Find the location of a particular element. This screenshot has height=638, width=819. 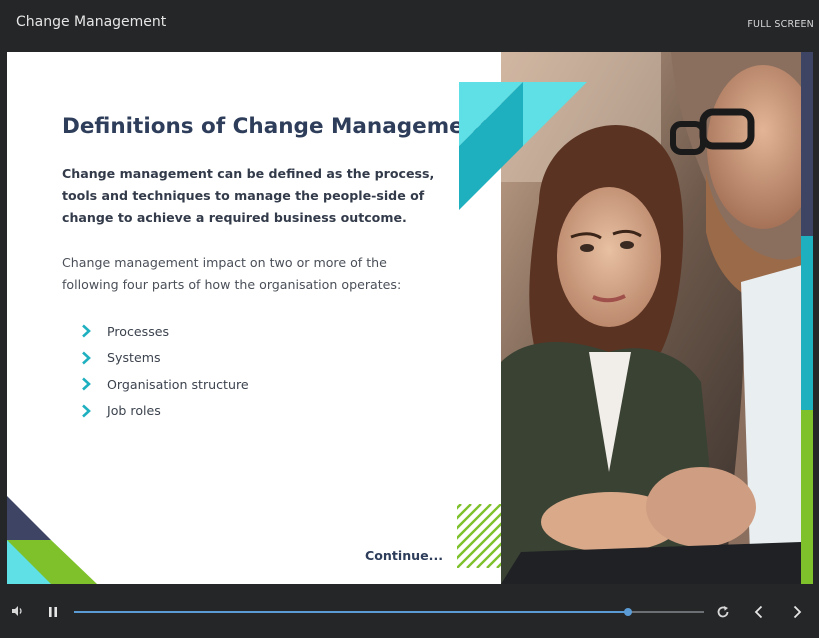

app-title: Change Management is located at coordinates (91, 22).